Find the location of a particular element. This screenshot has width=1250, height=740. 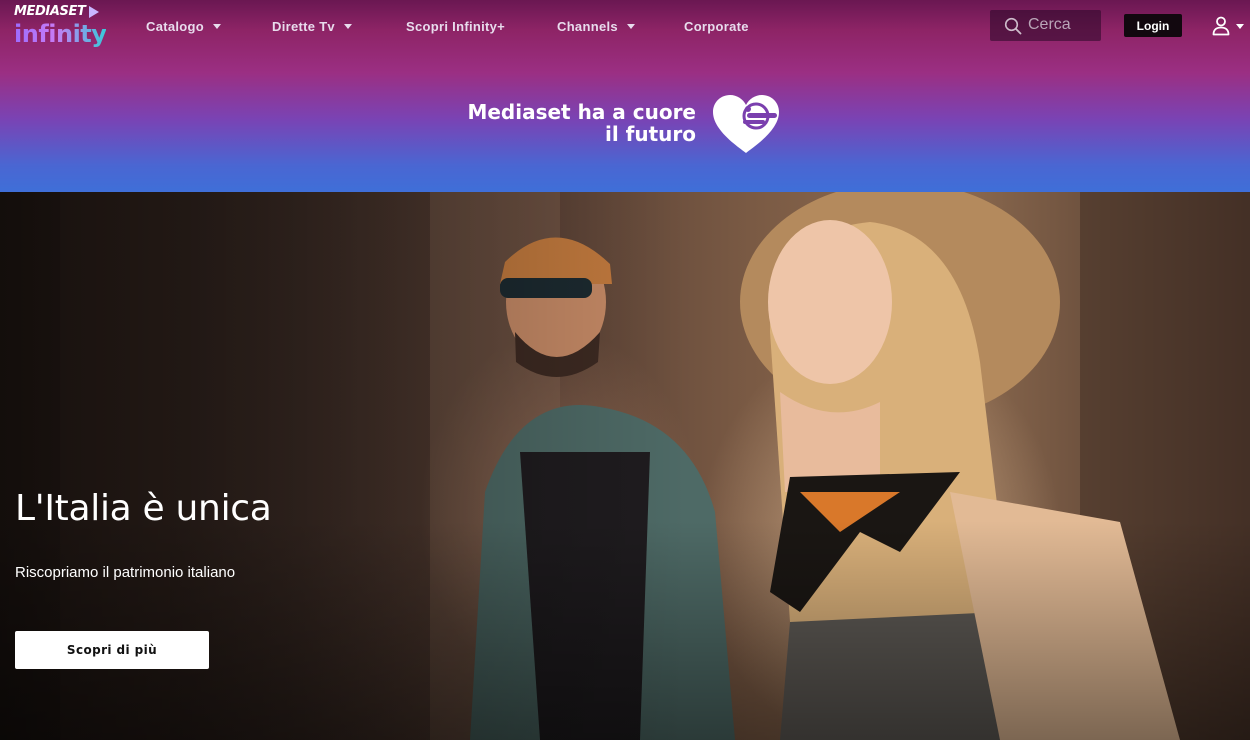

login-button: Login is located at coordinates (1153, 25).